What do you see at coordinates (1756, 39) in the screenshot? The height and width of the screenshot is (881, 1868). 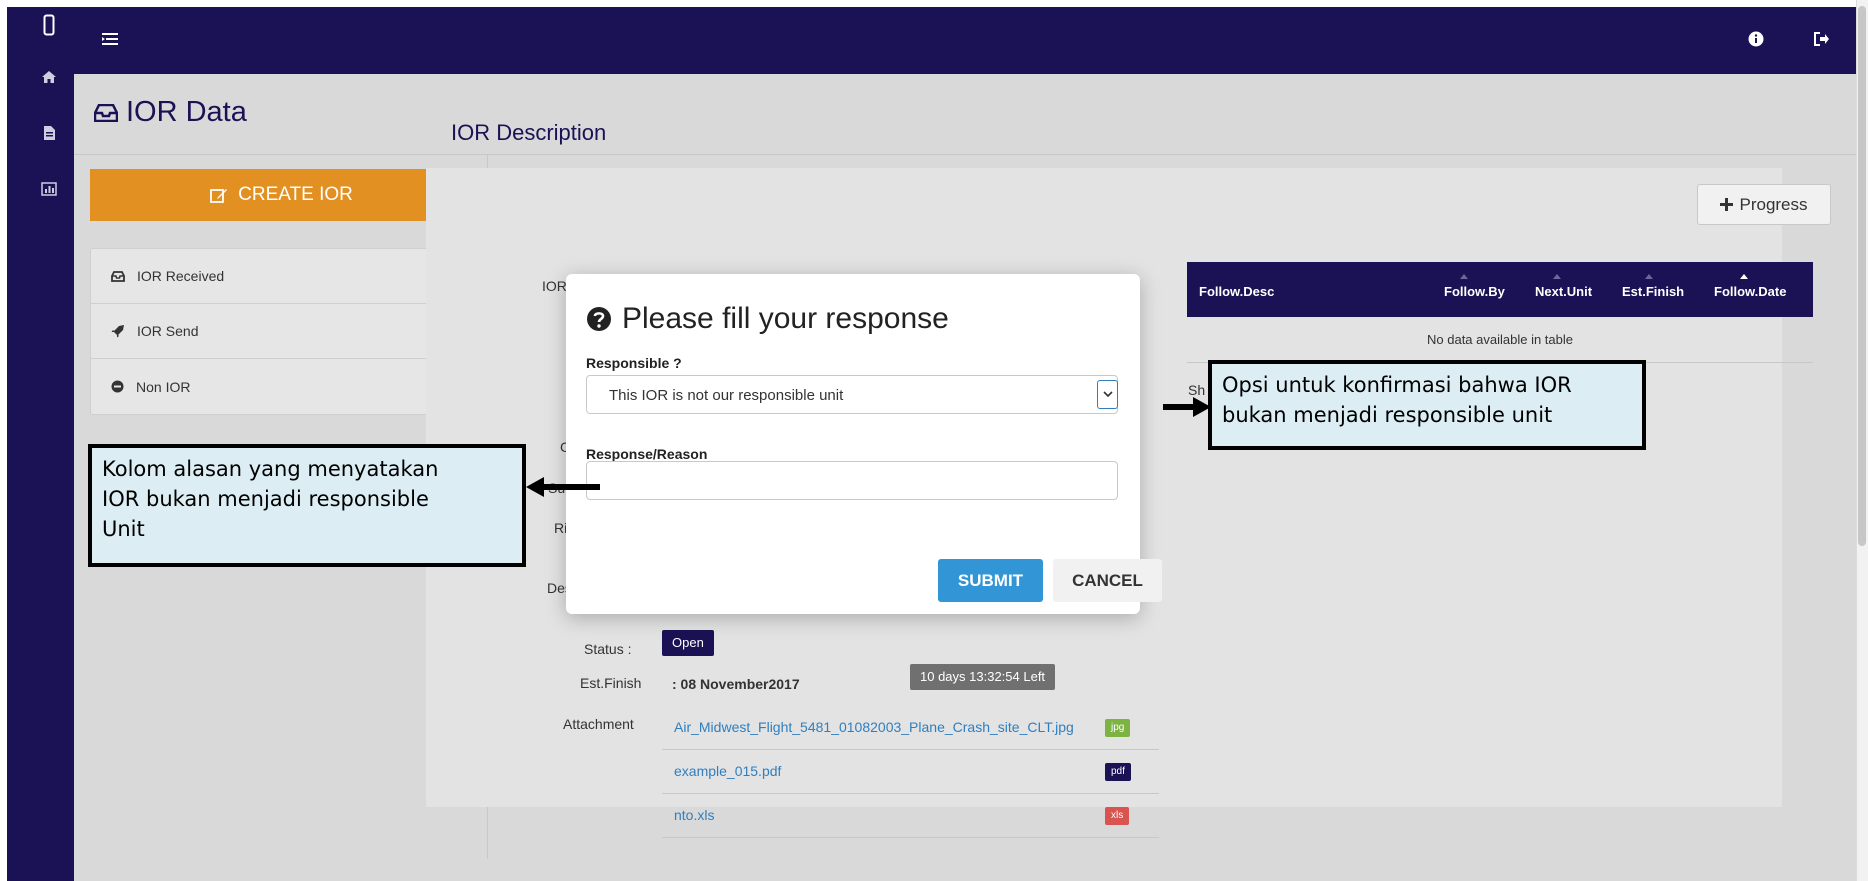 I see `info-icon` at bounding box center [1756, 39].